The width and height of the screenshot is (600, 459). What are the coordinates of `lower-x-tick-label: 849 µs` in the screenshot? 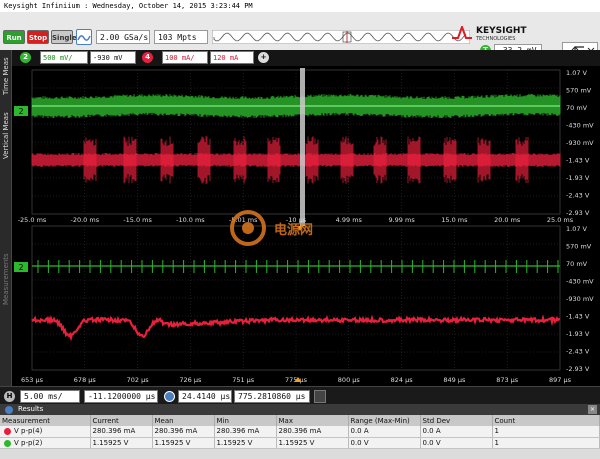 It's located at (454, 380).